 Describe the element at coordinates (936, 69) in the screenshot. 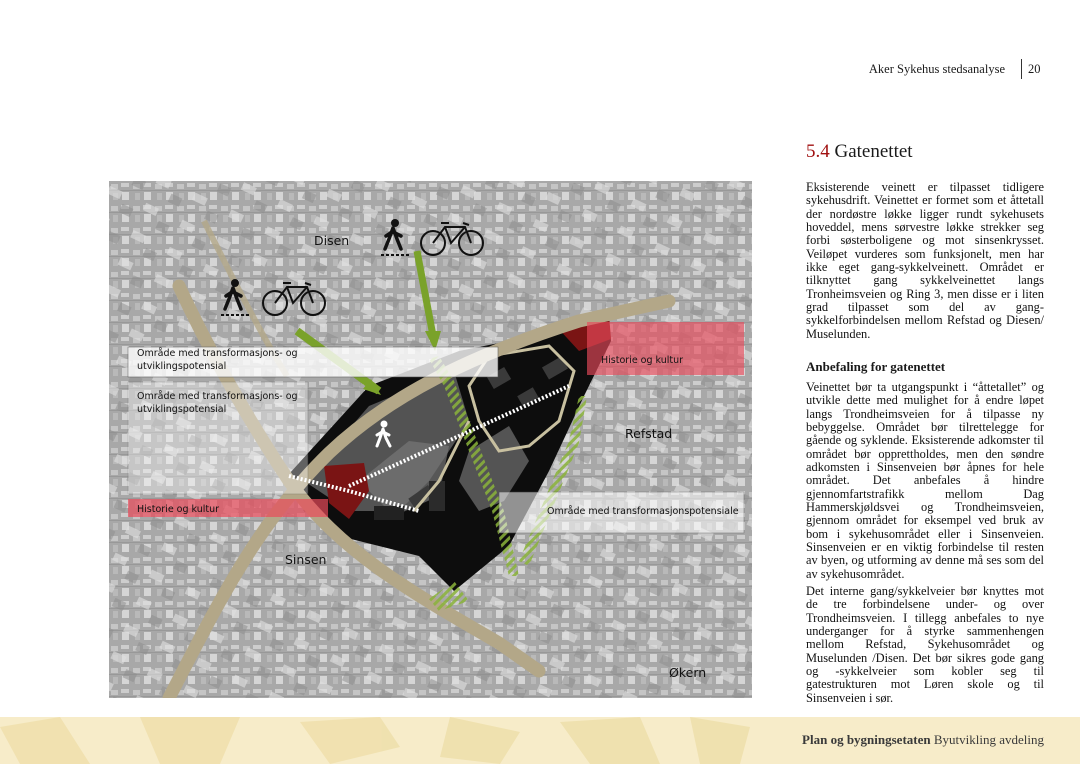

I see `document-title: Aker Sykehus stedsanalyse` at that location.